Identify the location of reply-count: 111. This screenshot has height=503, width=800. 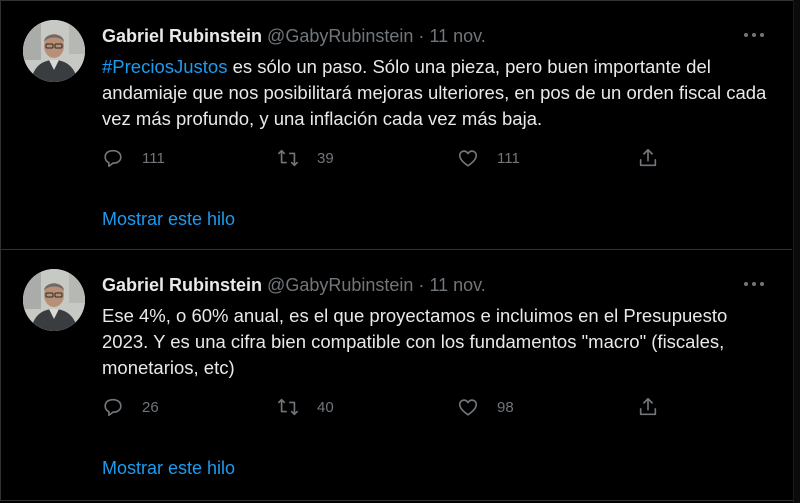
(153, 158).